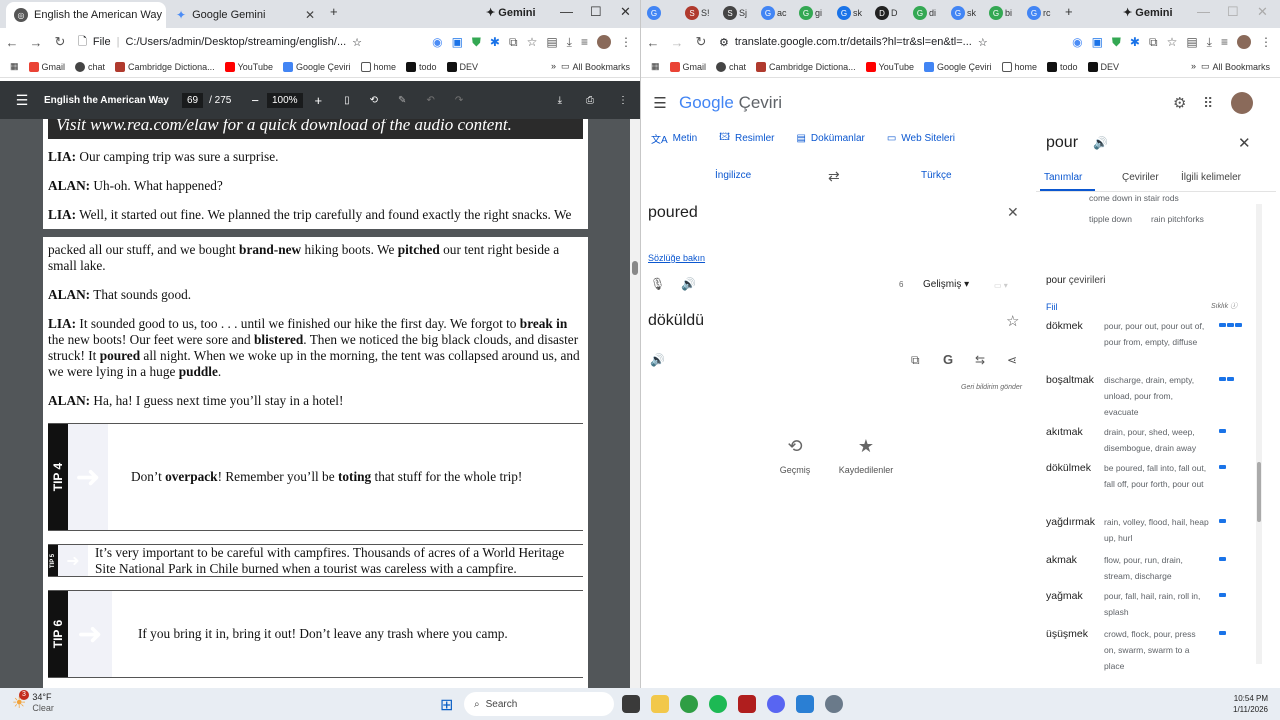 This screenshot has width=1280, height=720. Describe the element at coordinates (284, 100) in the screenshot. I see `zoom-input: 100%` at that location.